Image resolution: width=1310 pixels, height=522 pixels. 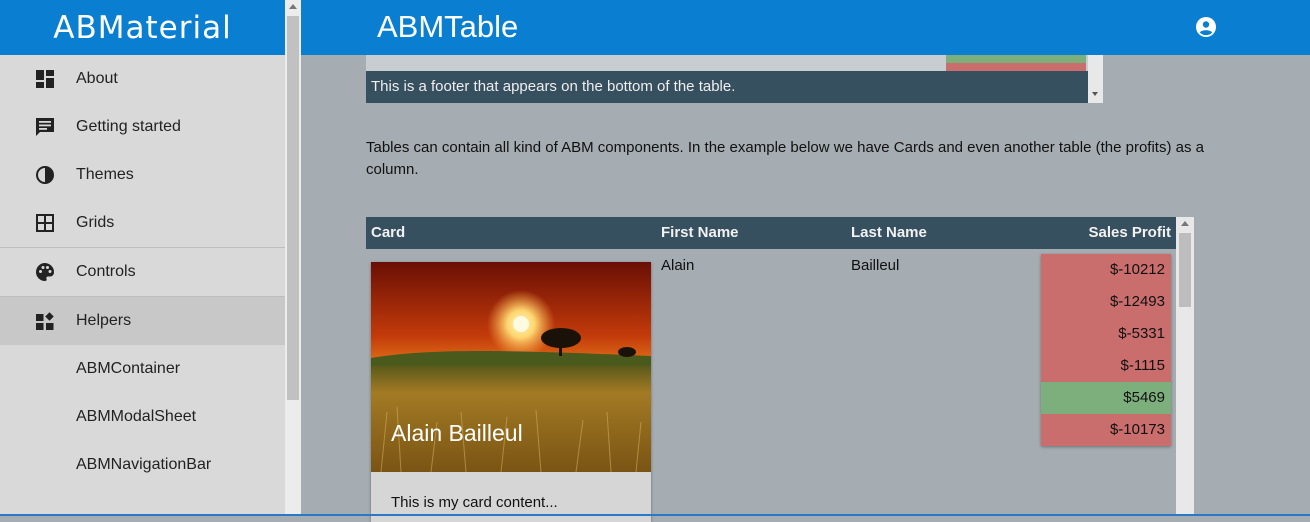 What do you see at coordinates (1016, 59) in the screenshot?
I see `profit-positive-cell` at bounding box center [1016, 59].